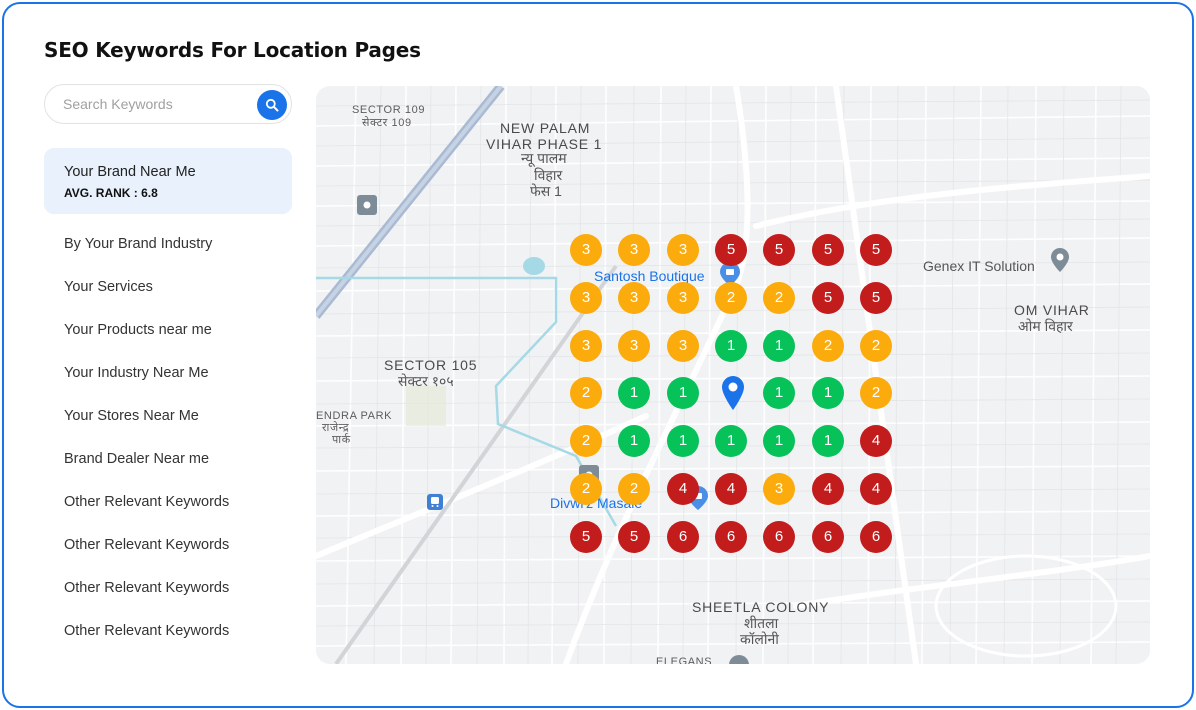 The image size is (1196, 710). What do you see at coordinates (545, 128) in the screenshot?
I see `map-label: NEW PALAM` at bounding box center [545, 128].